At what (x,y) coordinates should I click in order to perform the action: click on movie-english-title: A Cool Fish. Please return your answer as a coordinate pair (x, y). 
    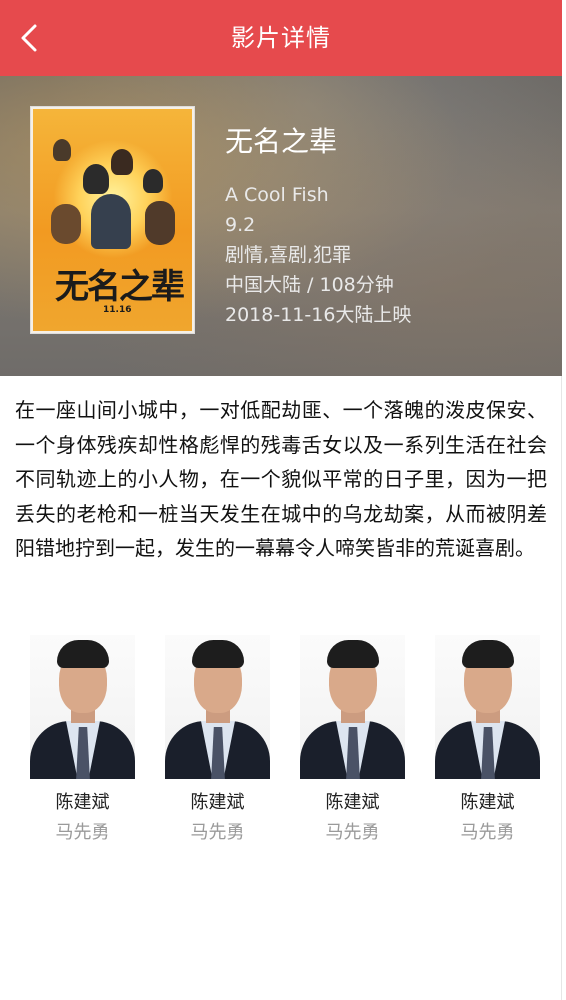
    Looking at the image, I should click on (277, 195).